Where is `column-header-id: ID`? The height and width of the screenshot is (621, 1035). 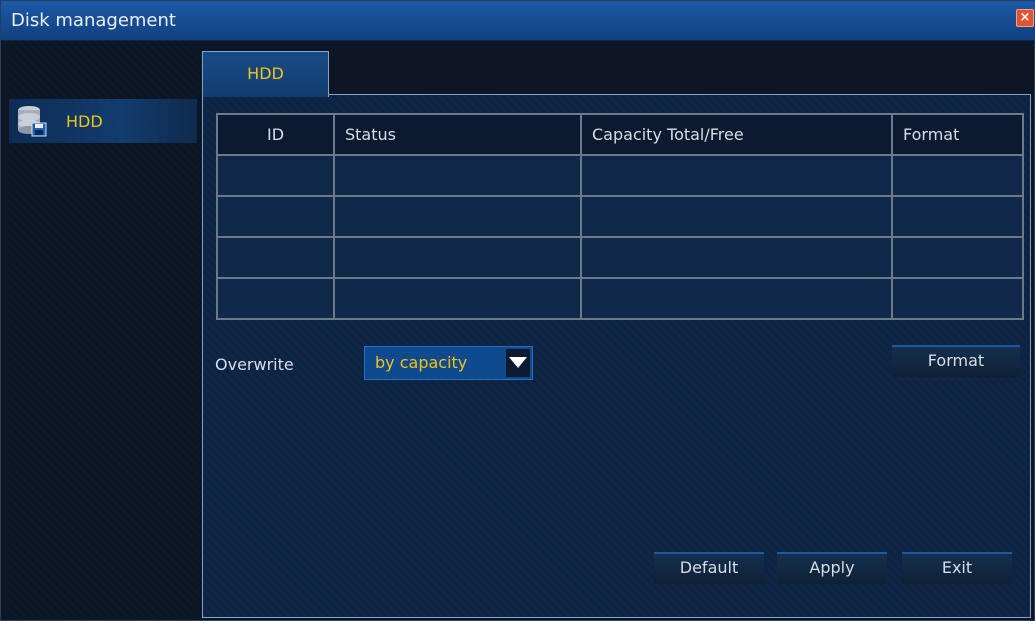 column-header-id: ID is located at coordinates (275, 134).